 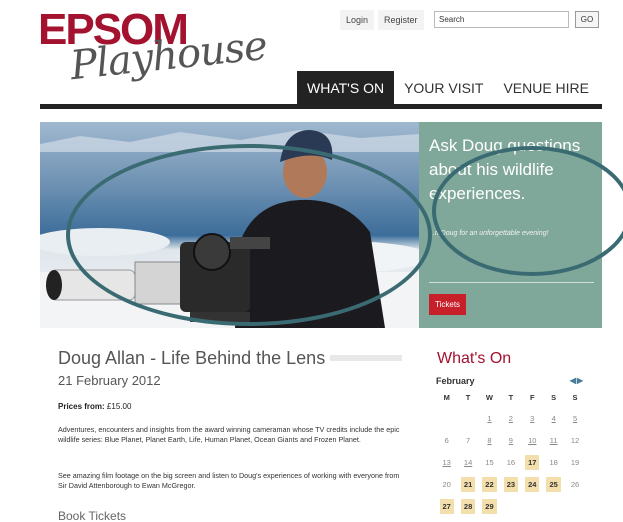 I want to click on calendar-month-row: February ◀▶, so click(x=511, y=381).